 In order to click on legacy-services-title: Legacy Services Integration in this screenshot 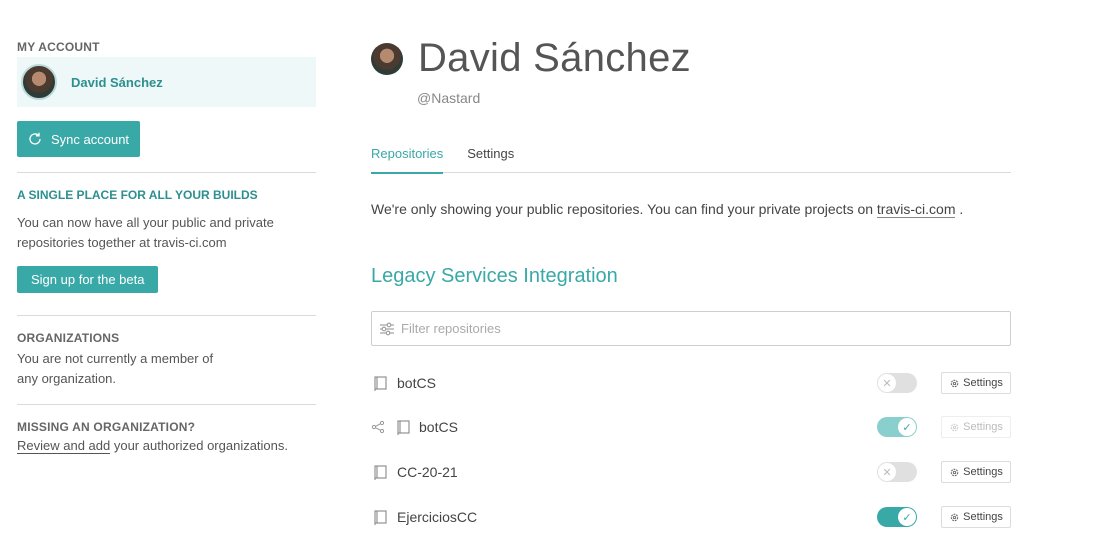, I will do `click(494, 276)`.